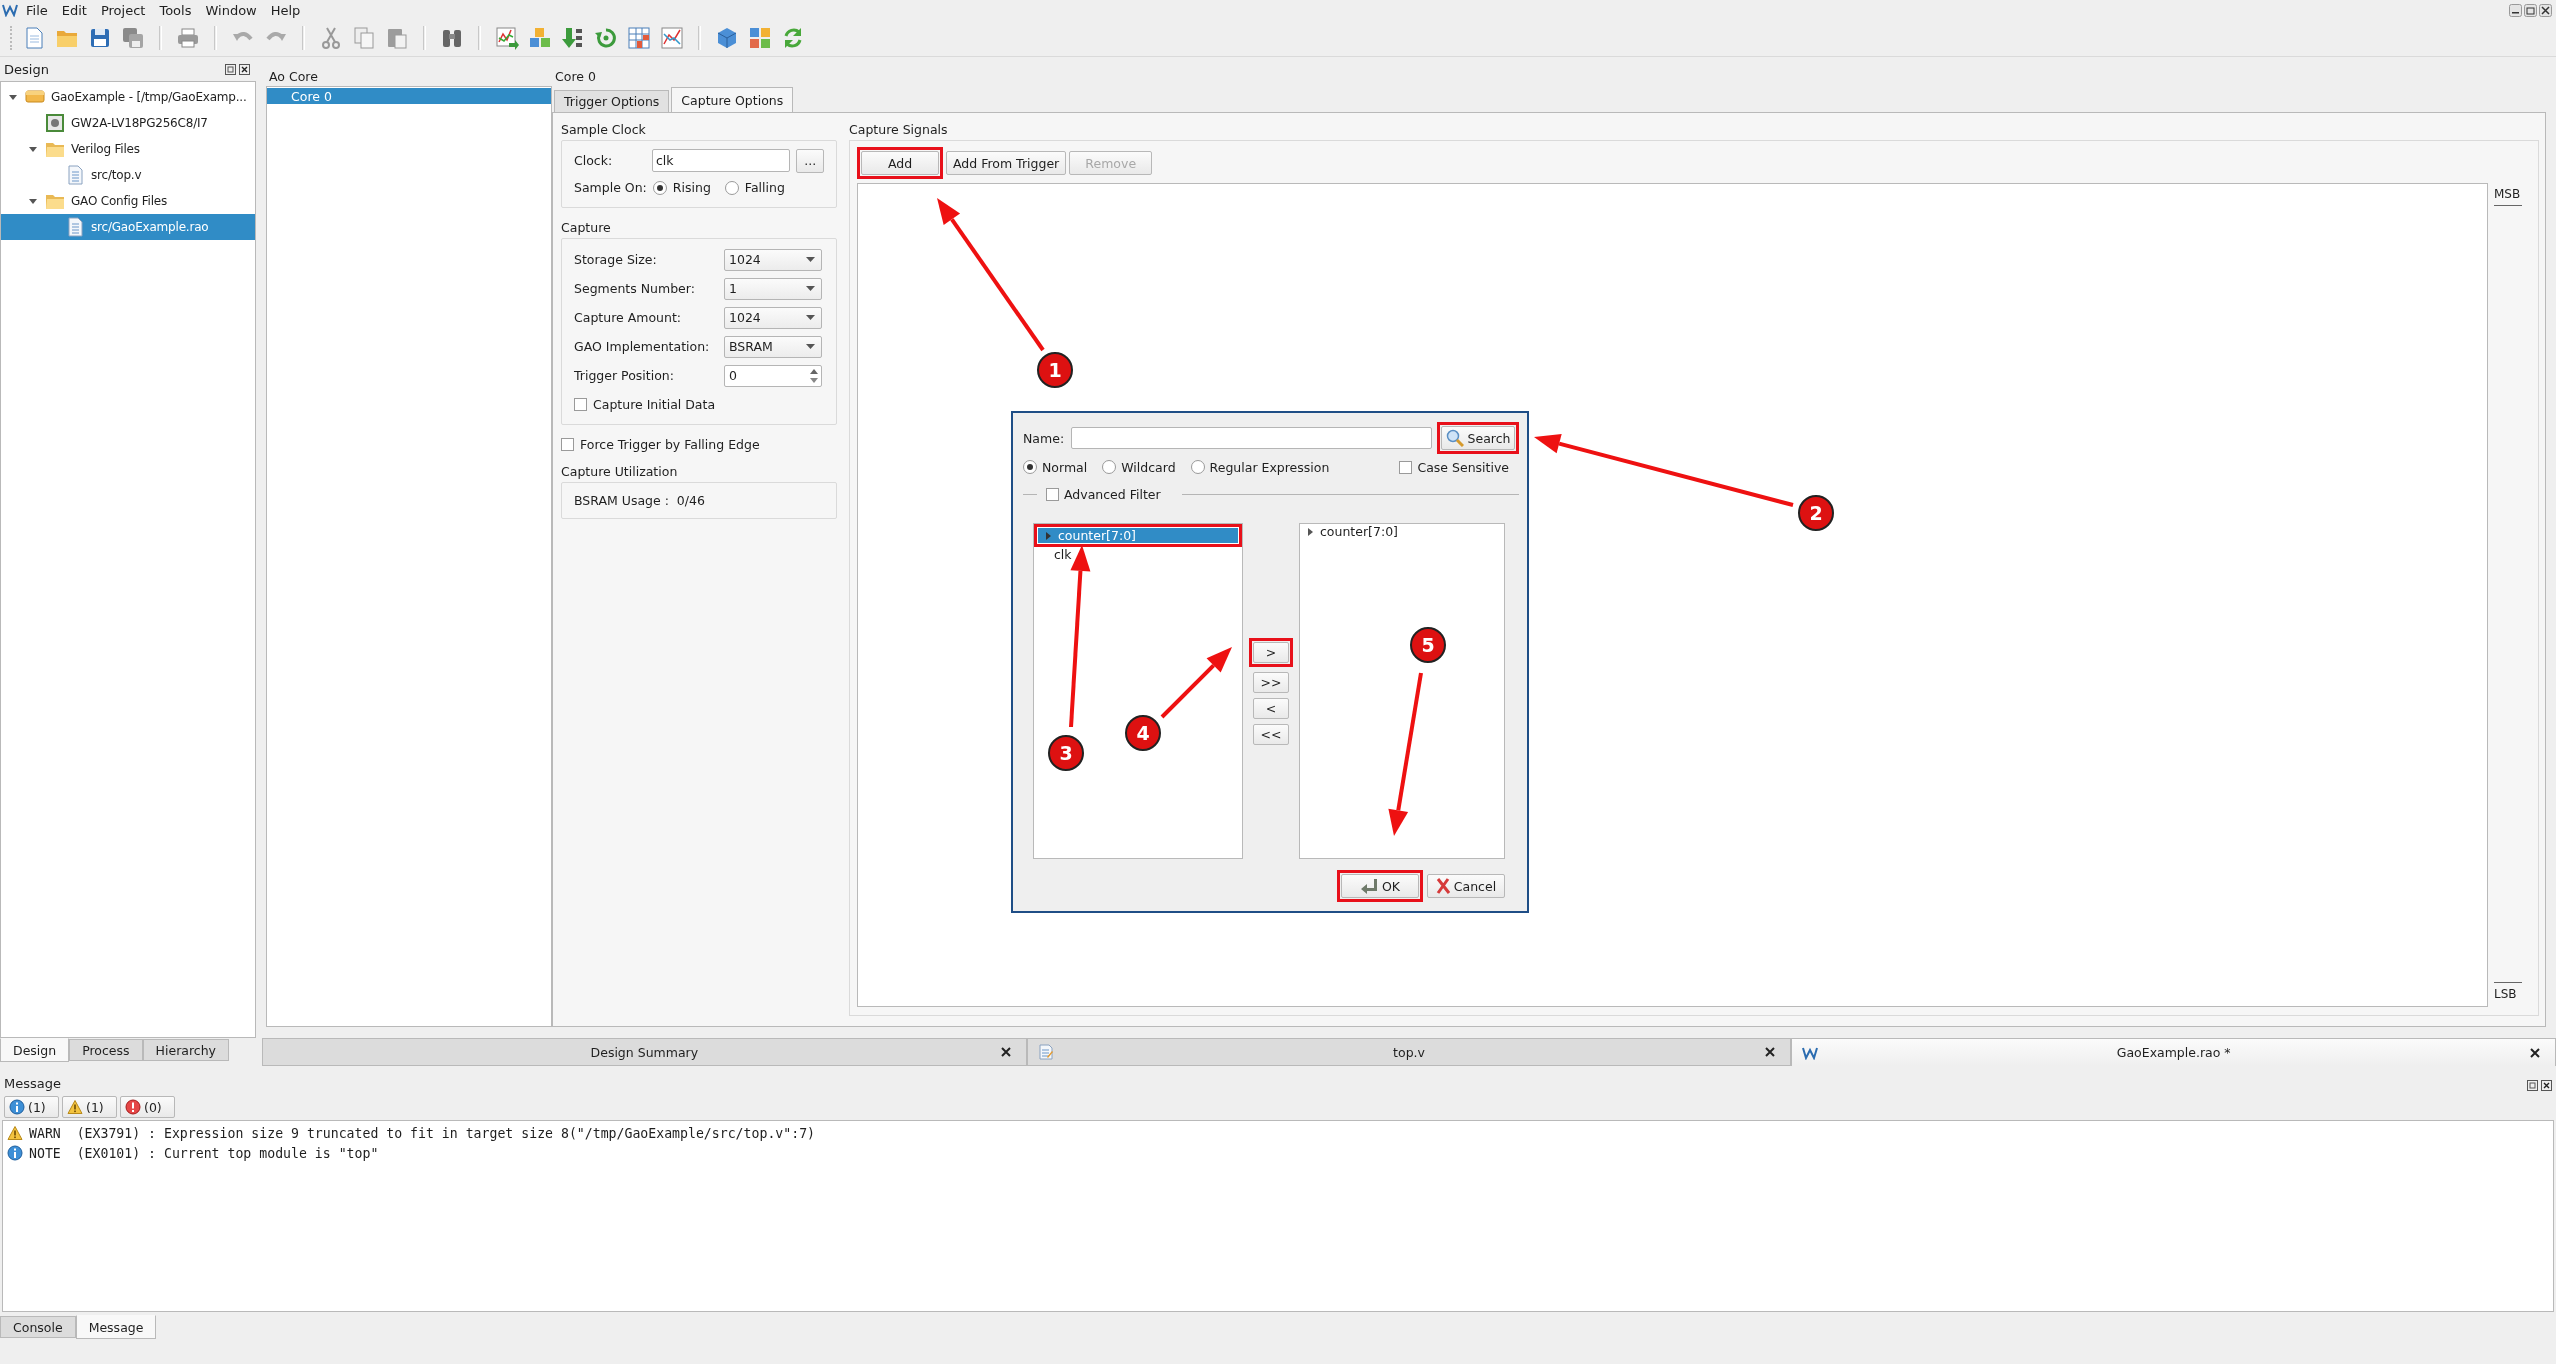 The width and height of the screenshot is (2556, 1364). I want to click on cube-icon, so click(727, 38).